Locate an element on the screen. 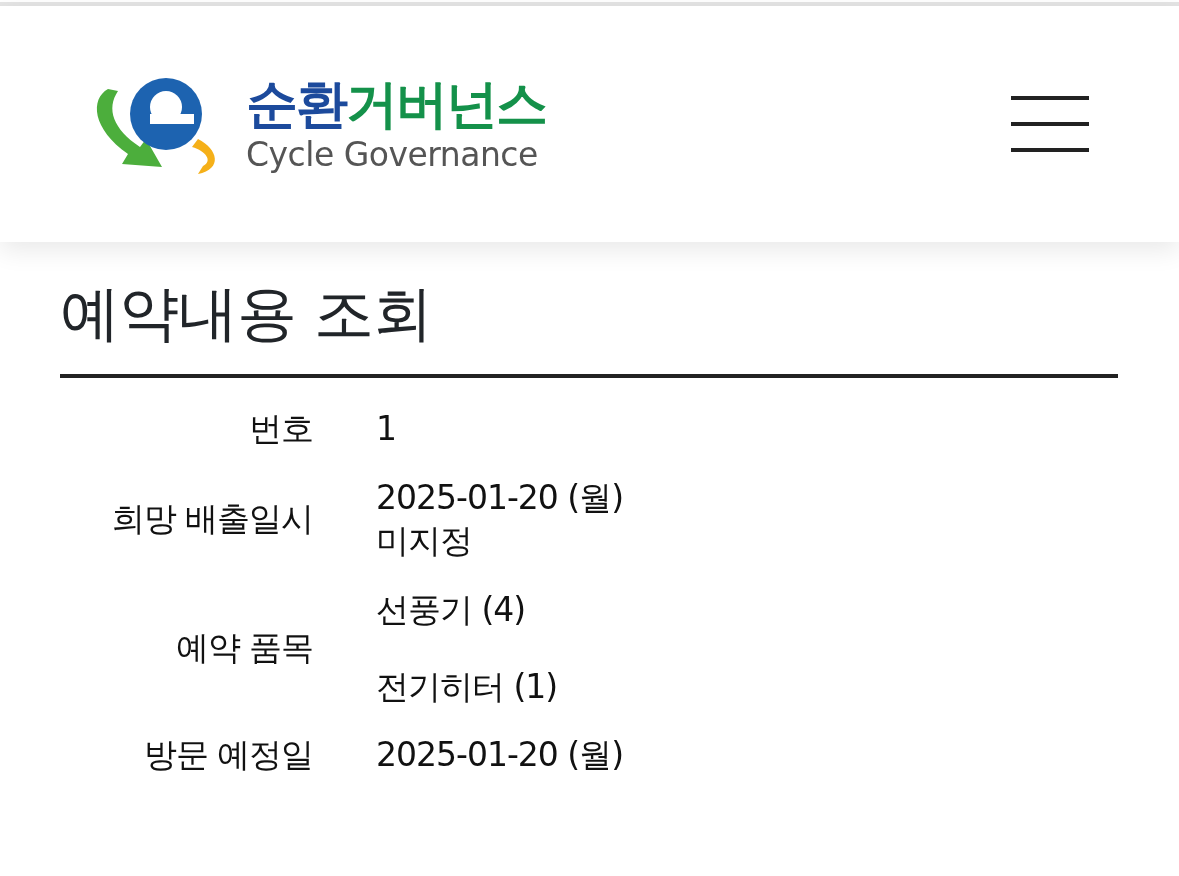  page-title: 예약내용 조회 is located at coordinates (247, 313).